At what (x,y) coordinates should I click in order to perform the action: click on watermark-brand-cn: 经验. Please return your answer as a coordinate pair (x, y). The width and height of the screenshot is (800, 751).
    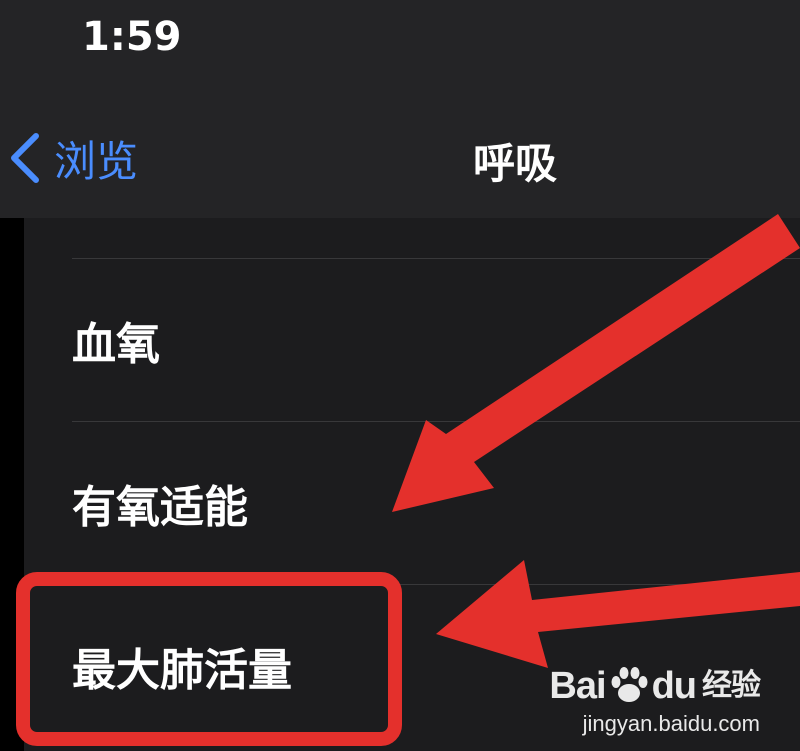
    Looking at the image, I should click on (731, 685).